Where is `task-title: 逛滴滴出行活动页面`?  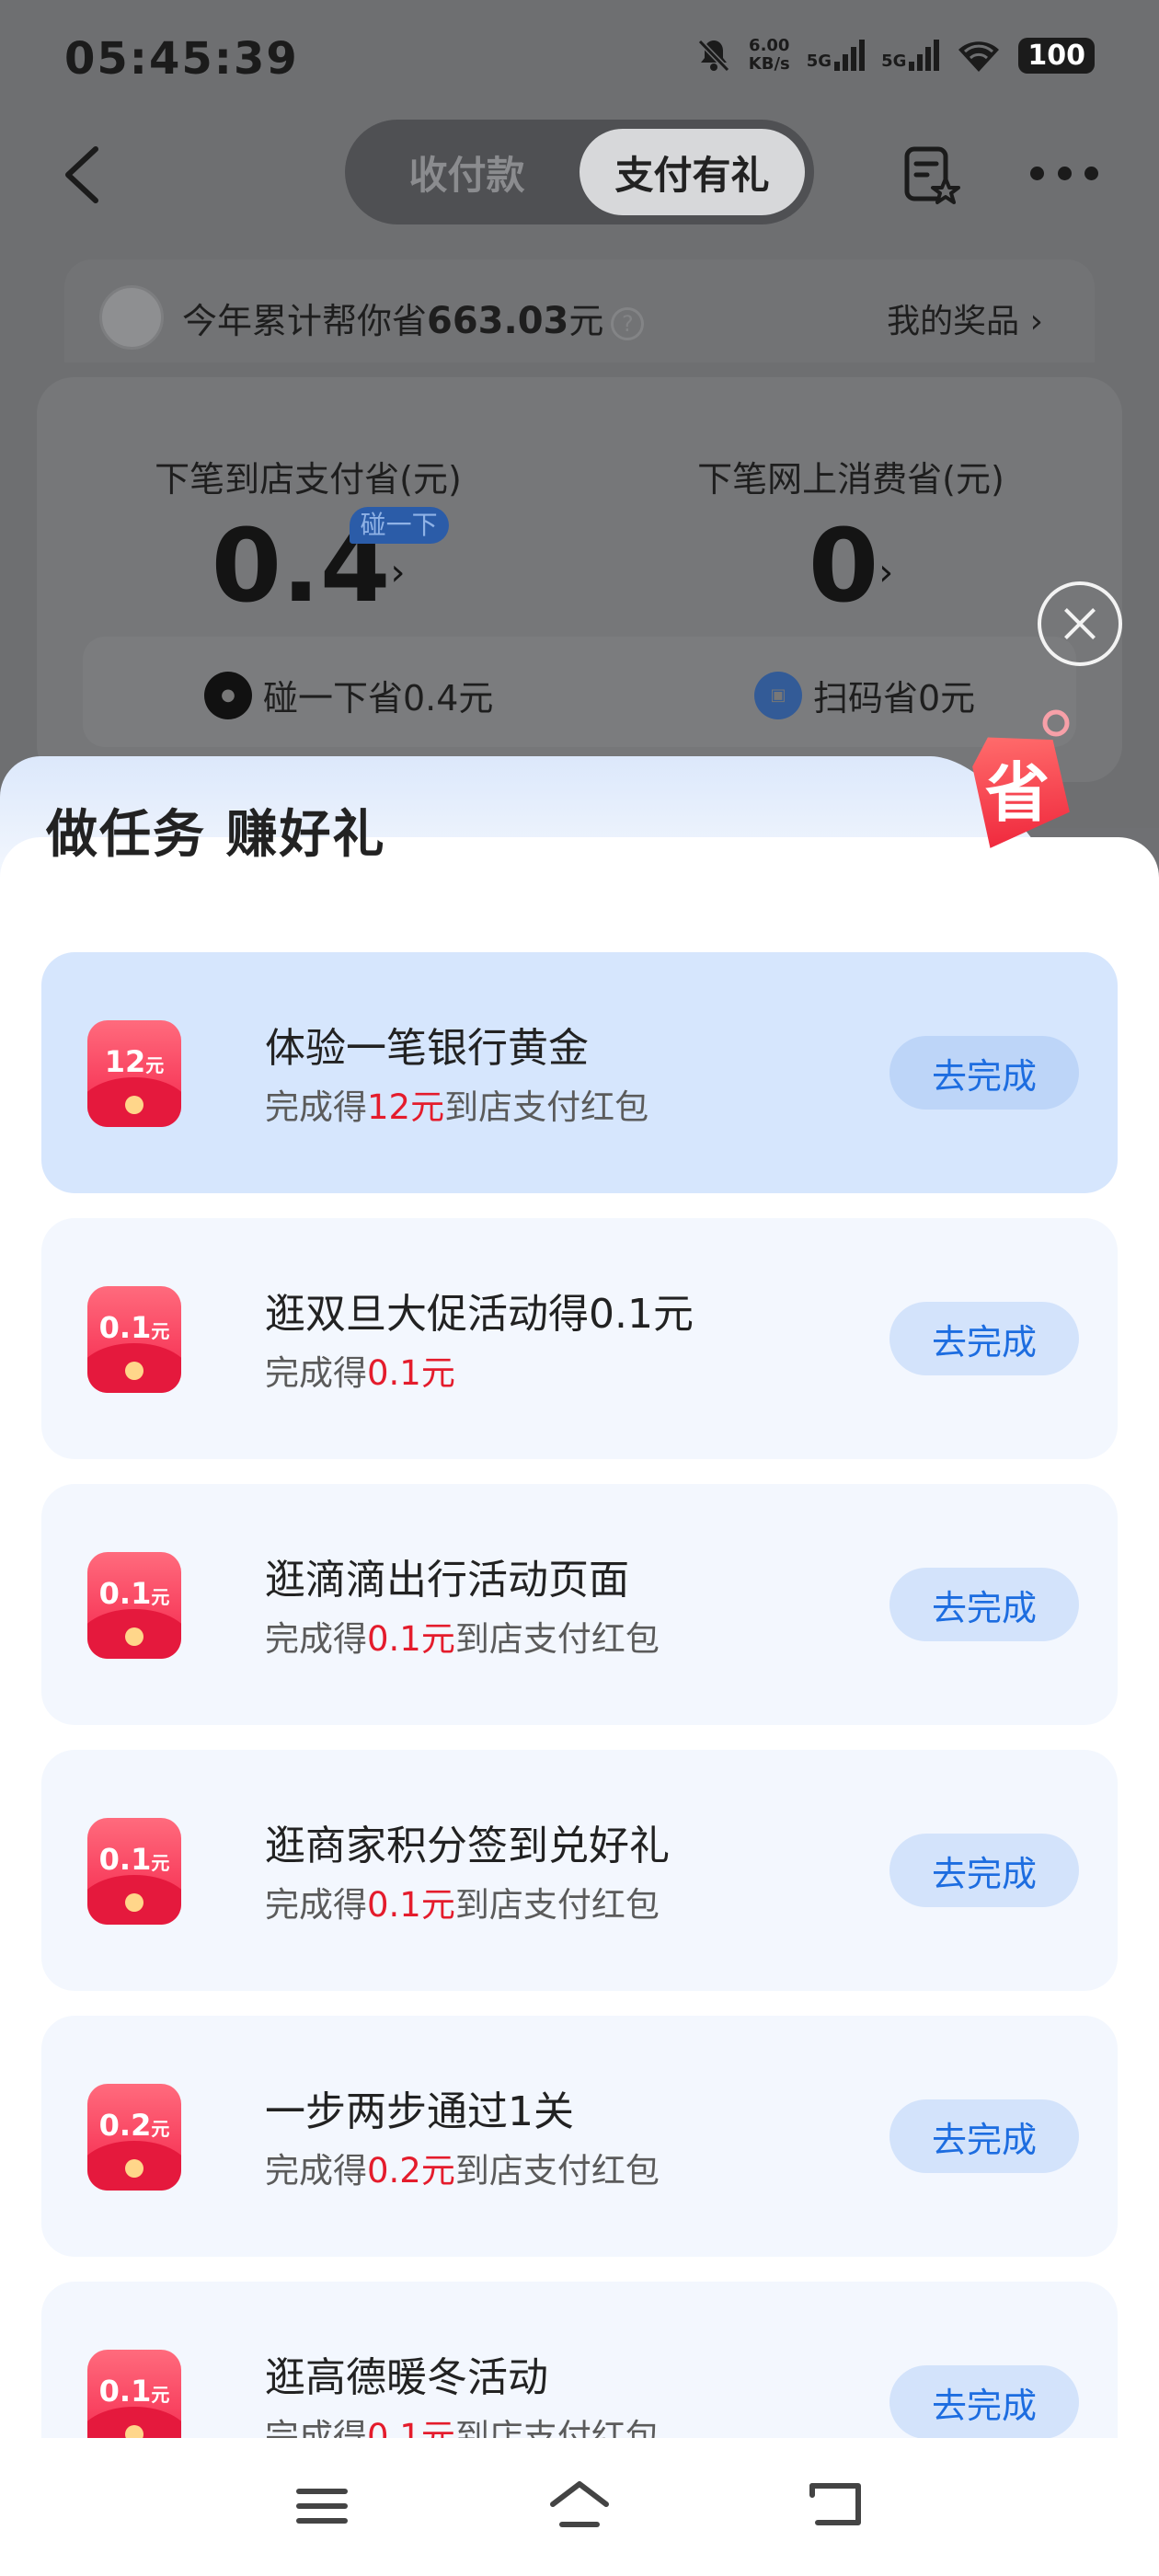
task-title: 逛滴滴出行活动页面 is located at coordinates (447, 1580).